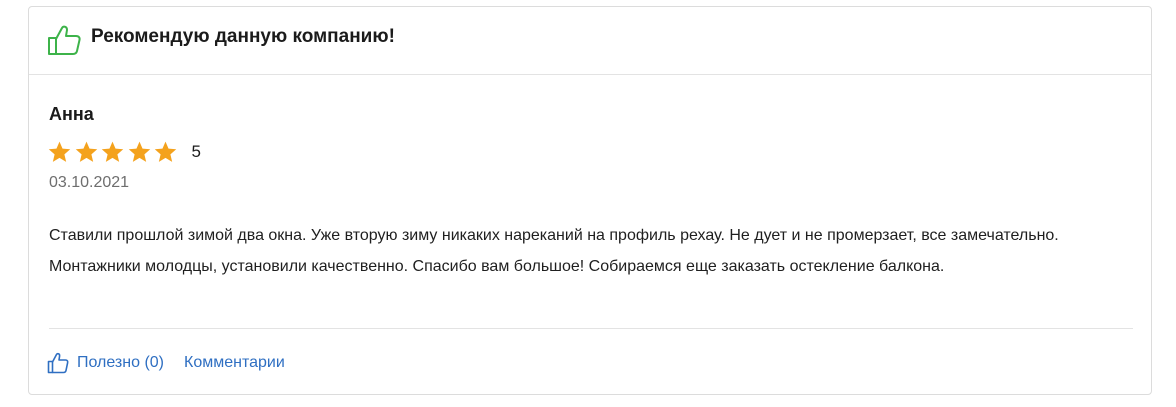  What do you see at coordinates (120, 363) in the screenshot?
I see `useful-label: Полезно (0)` at bounding box center [120, 363].